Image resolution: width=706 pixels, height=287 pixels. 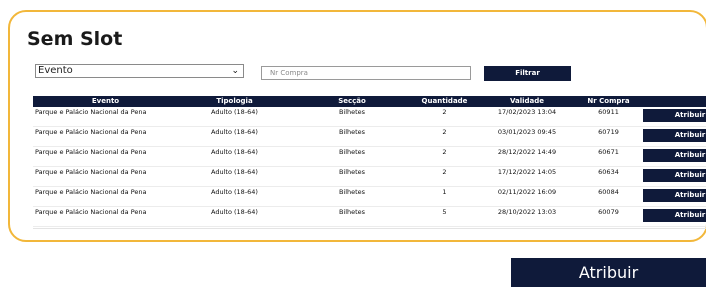 I want to click on cell-validade: 02/11/2022 16:09, so click(x=527, y=196).